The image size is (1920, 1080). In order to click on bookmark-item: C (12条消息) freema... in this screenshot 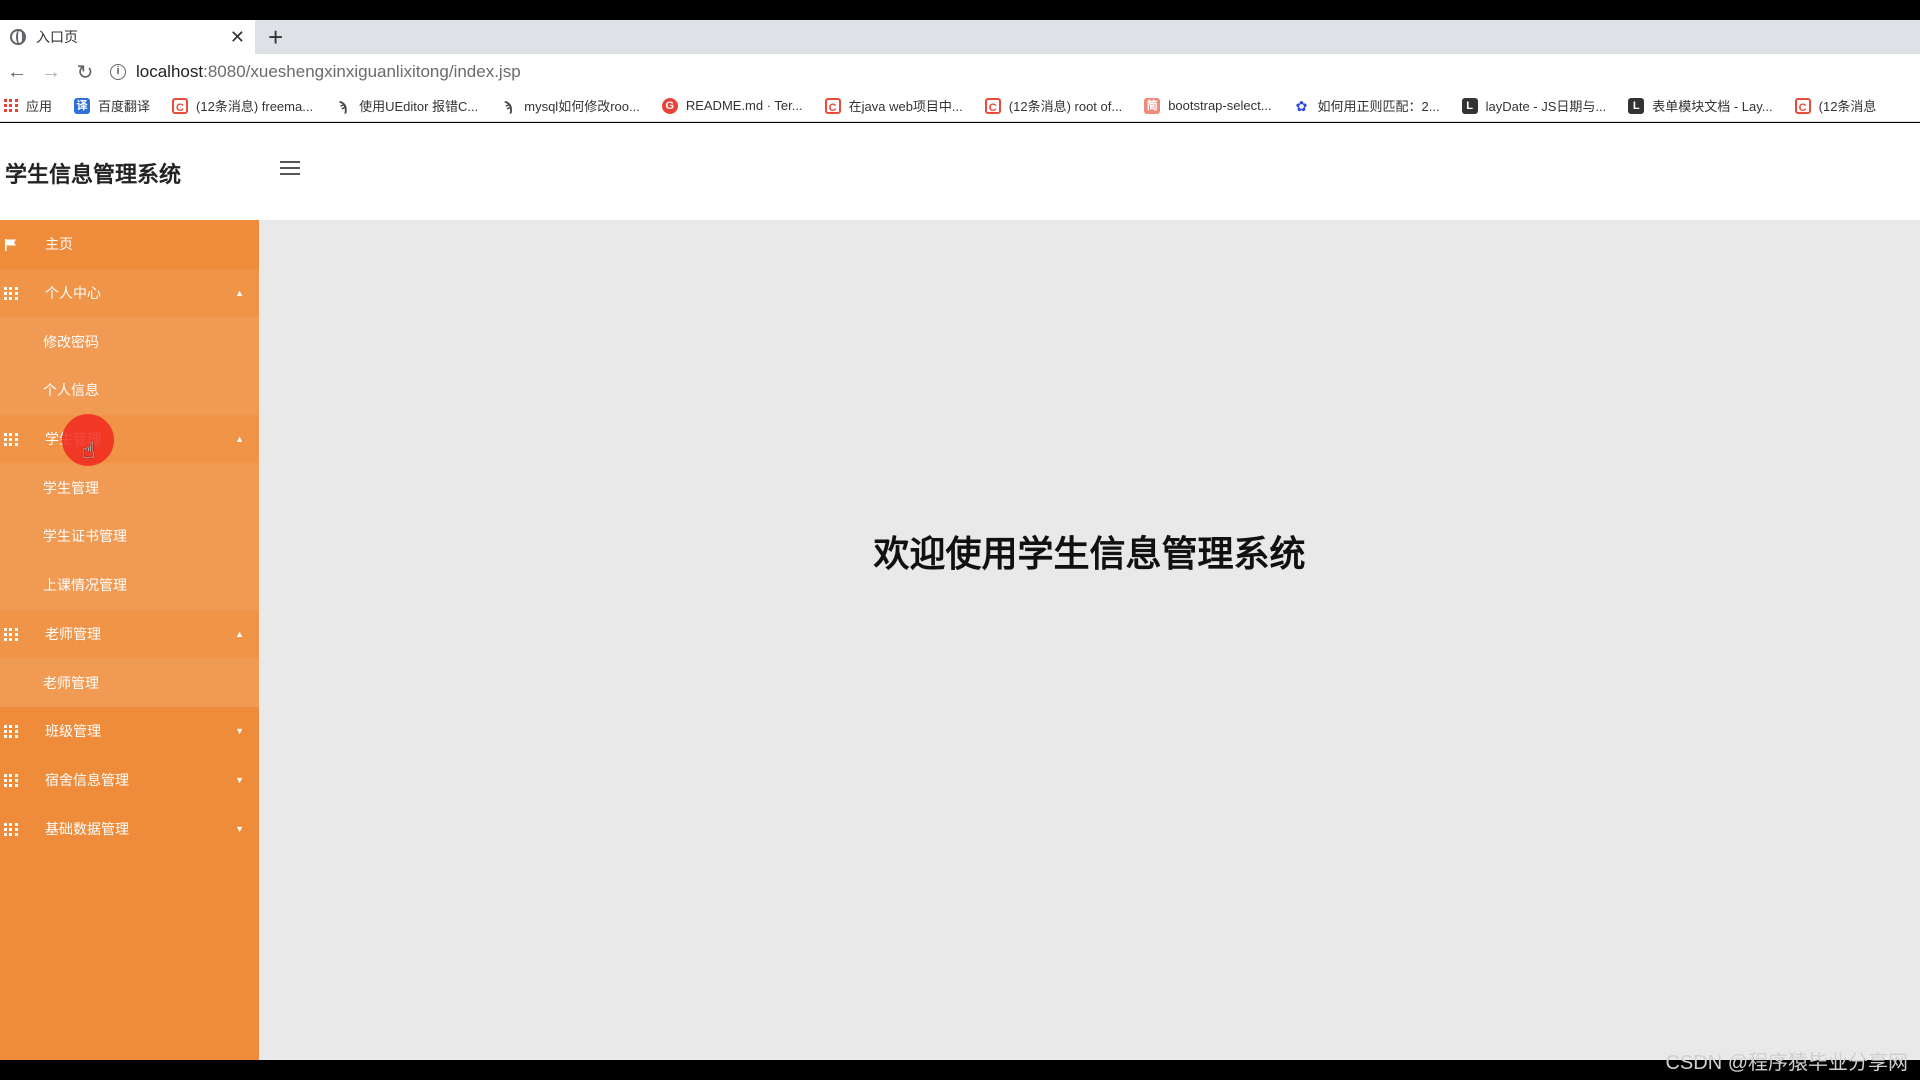, I will do `click(242, 105)`.